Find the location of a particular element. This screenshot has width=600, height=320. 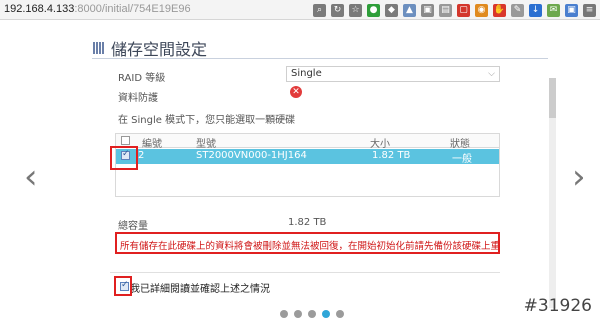

col-model: 型號 is located at coordinates (206, 144).